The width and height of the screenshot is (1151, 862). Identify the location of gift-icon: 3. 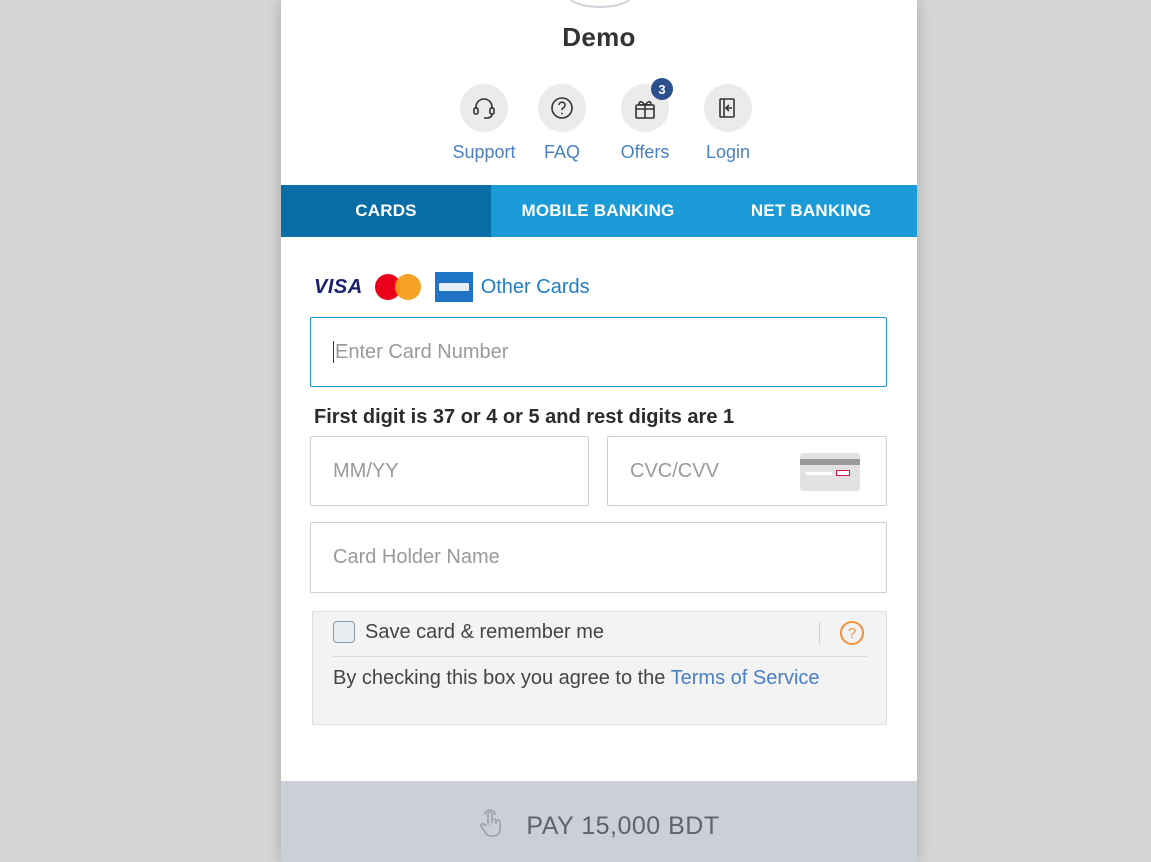
(647, 105).